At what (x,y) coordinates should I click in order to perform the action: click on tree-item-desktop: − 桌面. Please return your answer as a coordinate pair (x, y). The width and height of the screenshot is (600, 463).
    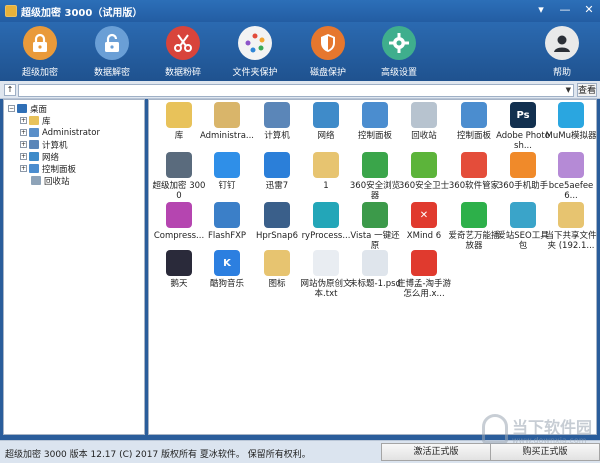
    Looking at the image, I should click on (27, 109).